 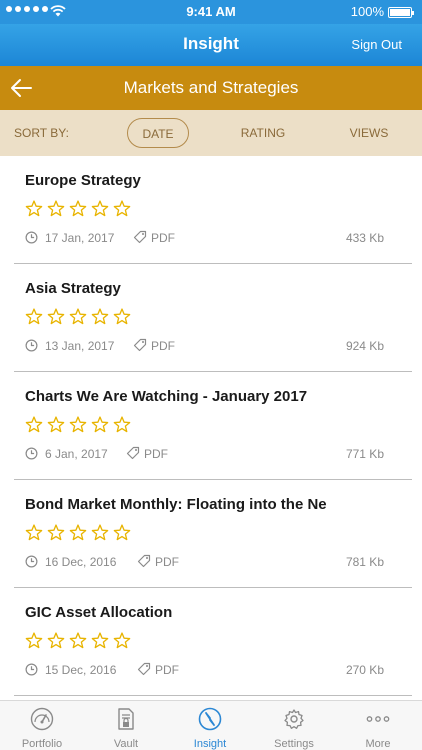 I want to click on document-title: GIC Asset Allocation, so click(x=99, y=612).